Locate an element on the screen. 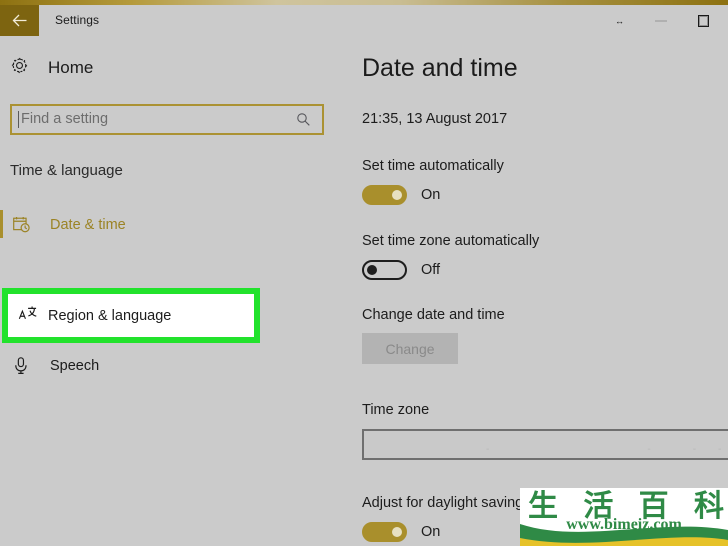 The image size is (728, 546). sidebar-section-header: Time & language is located at coordinates (66, 170).